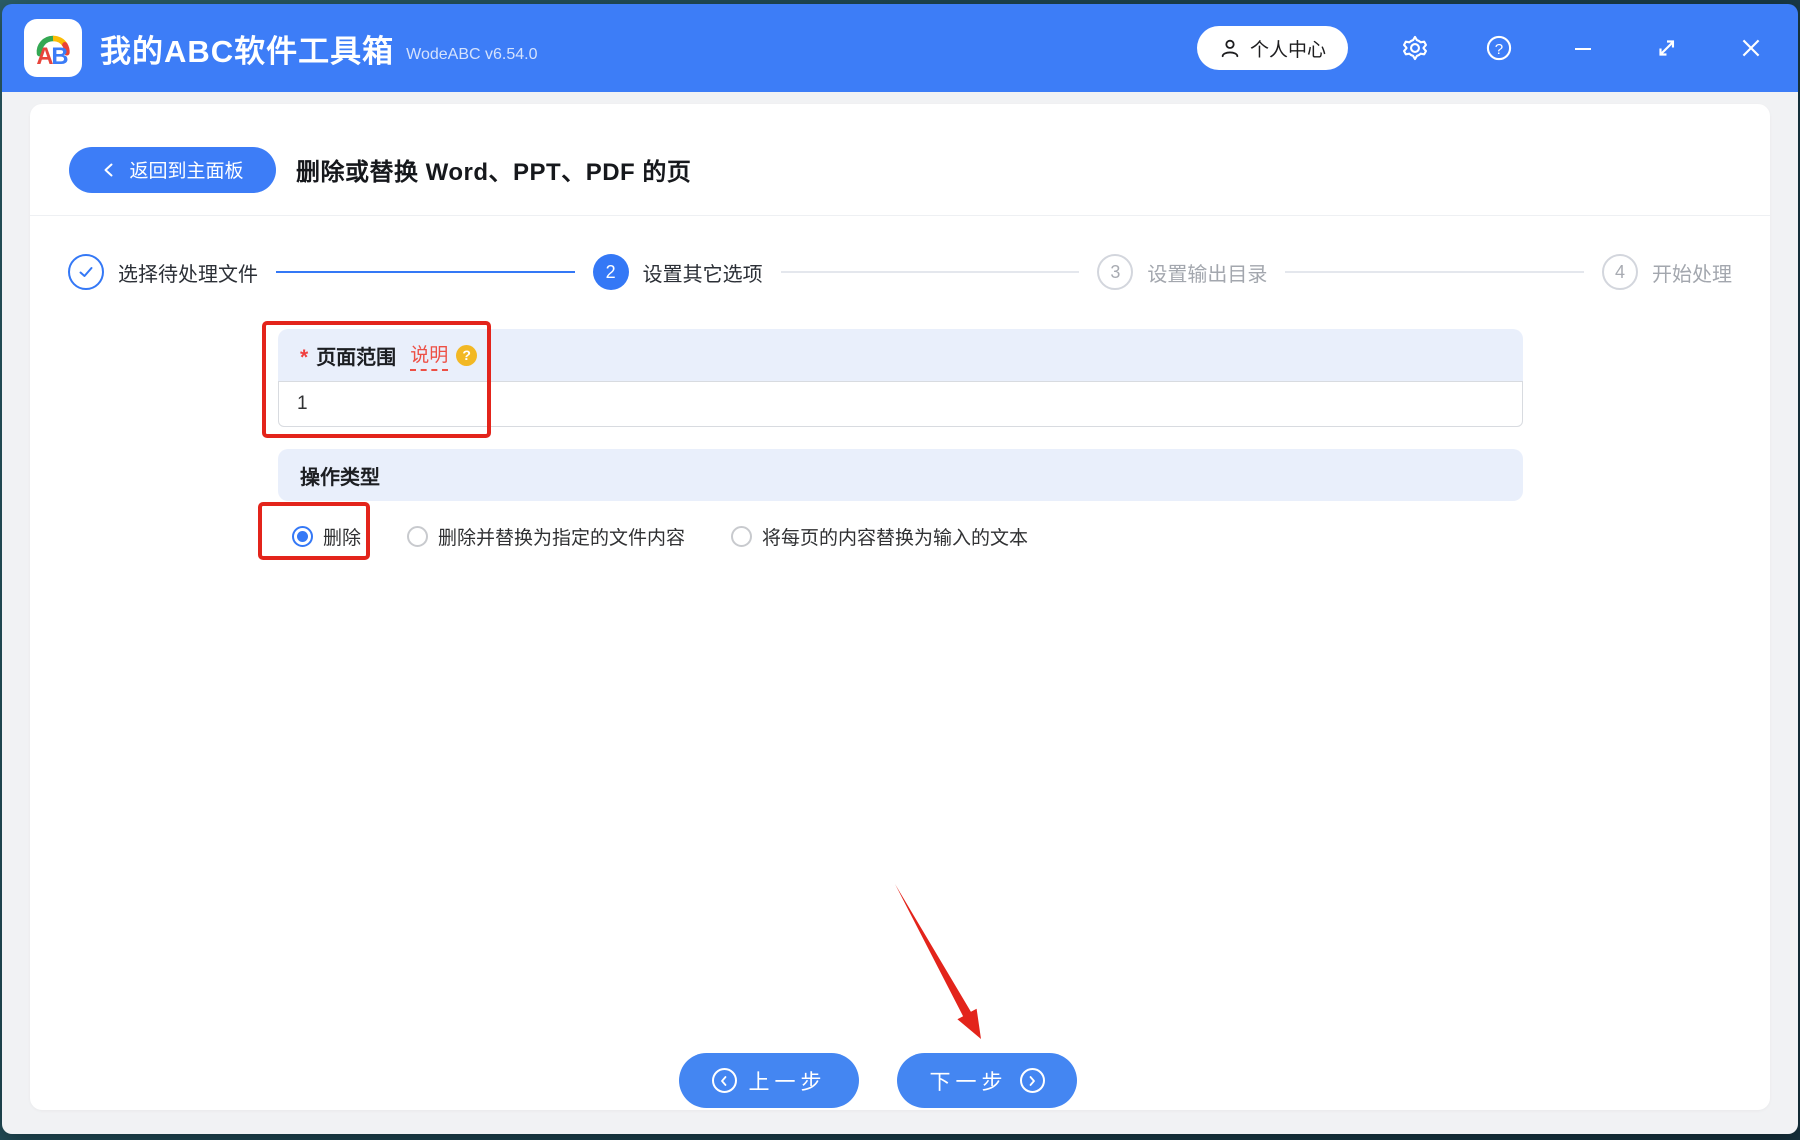 The image size is (1800, 1140). I want to click on help-icon: ?, so click(1499, 48).